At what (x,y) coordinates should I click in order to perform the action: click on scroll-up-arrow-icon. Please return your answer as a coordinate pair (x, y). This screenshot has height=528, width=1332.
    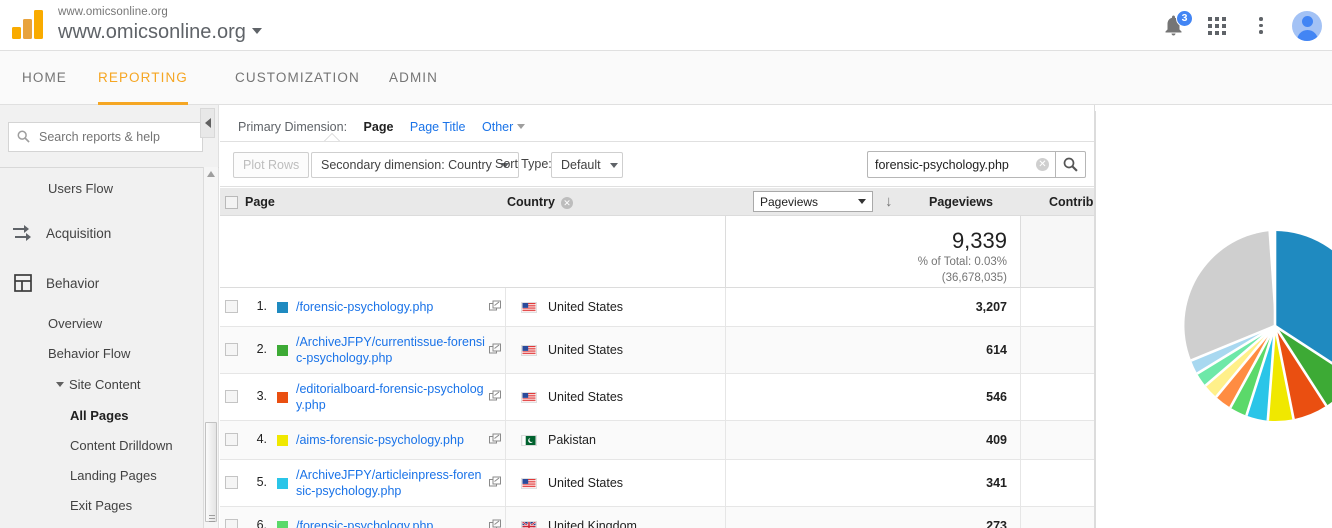
    Looking at the image, I should click on (211, 174).